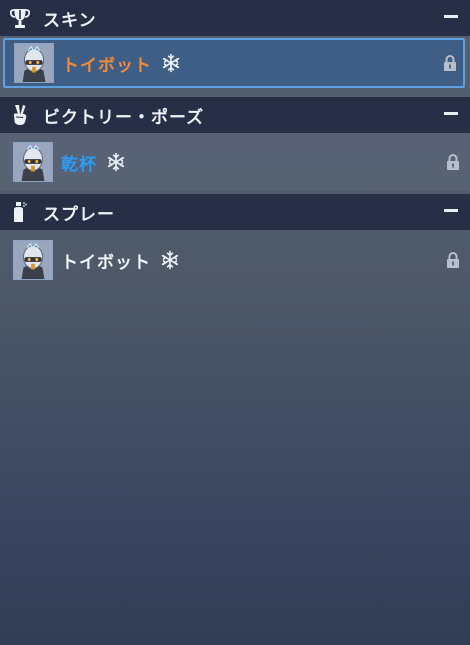 Image resolution: width=470 pixels, height=645 pixels. What do you see at coordinates (235, 212) in the screenshot?
I see `section-header-sprays: スプレー` at bounding box center [235, 212].